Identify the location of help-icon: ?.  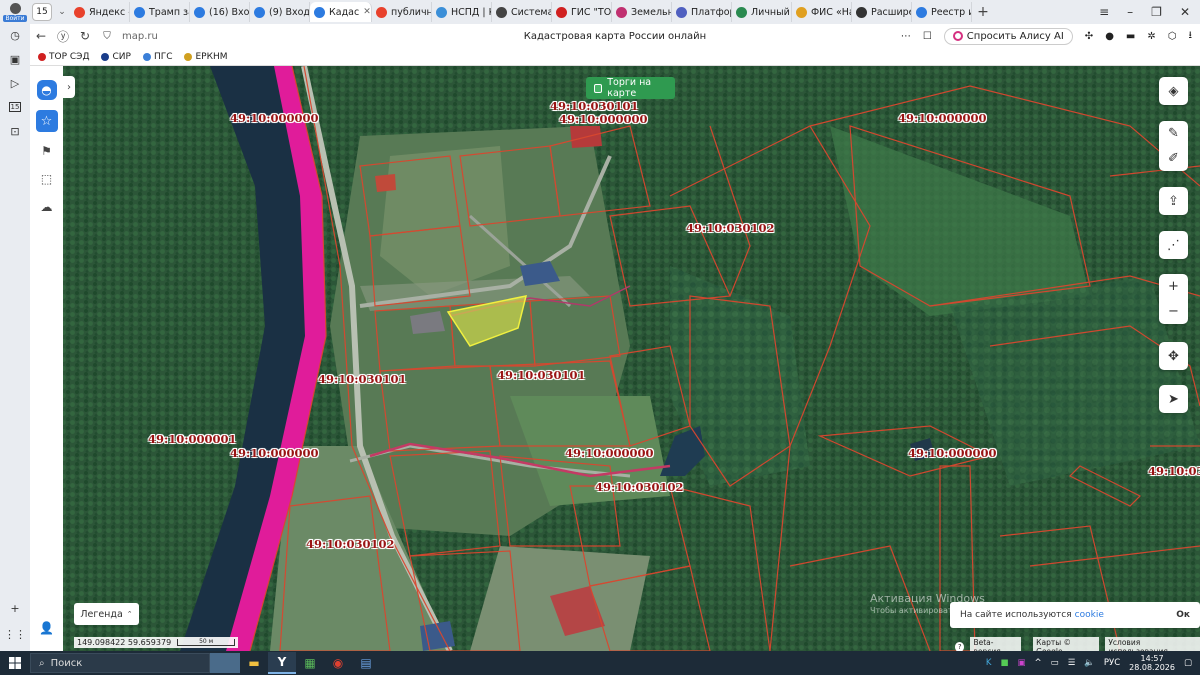
(960, 646).